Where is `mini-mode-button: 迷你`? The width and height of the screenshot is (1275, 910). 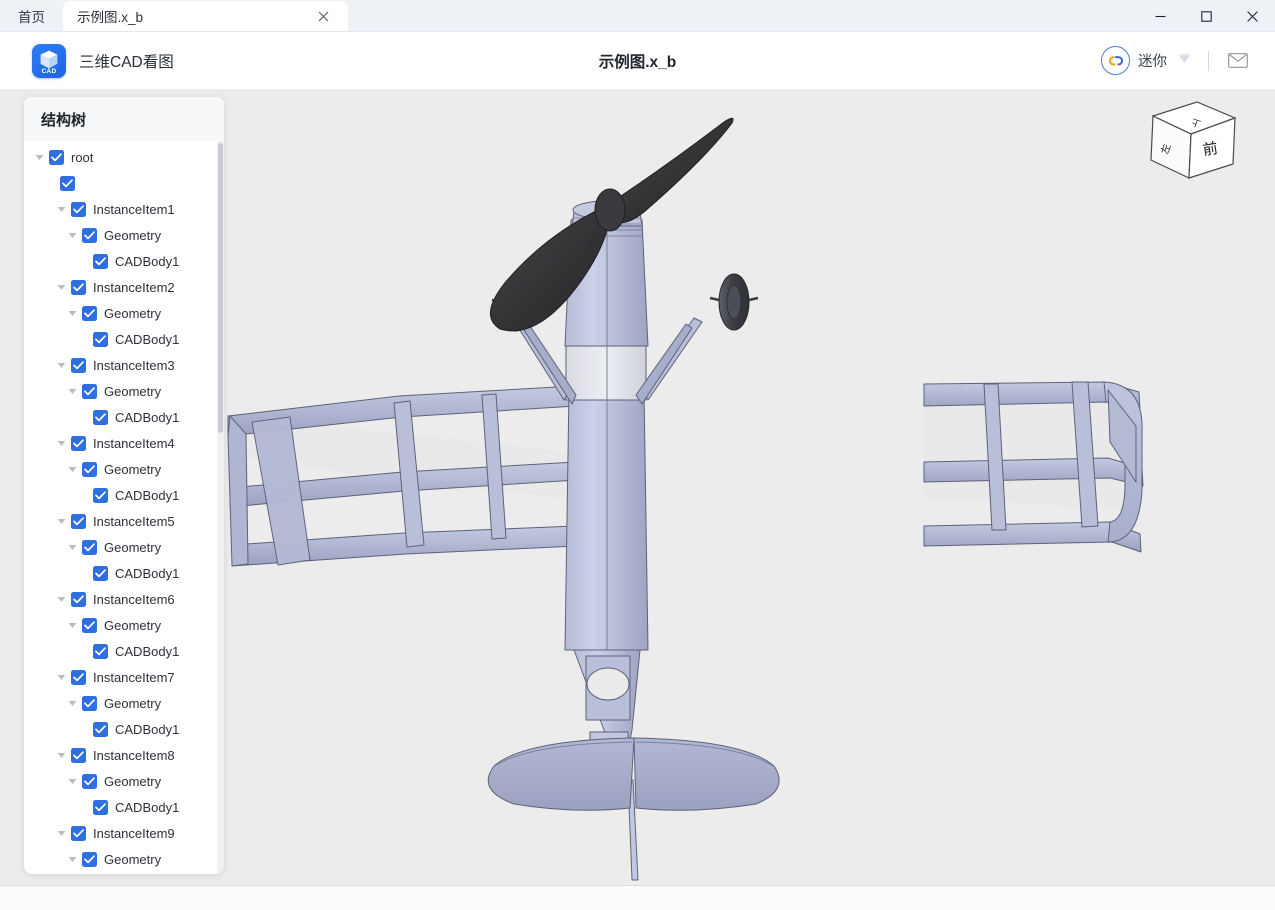 mini-mode-button: 迷你 is located at coordinates (1146, 60).